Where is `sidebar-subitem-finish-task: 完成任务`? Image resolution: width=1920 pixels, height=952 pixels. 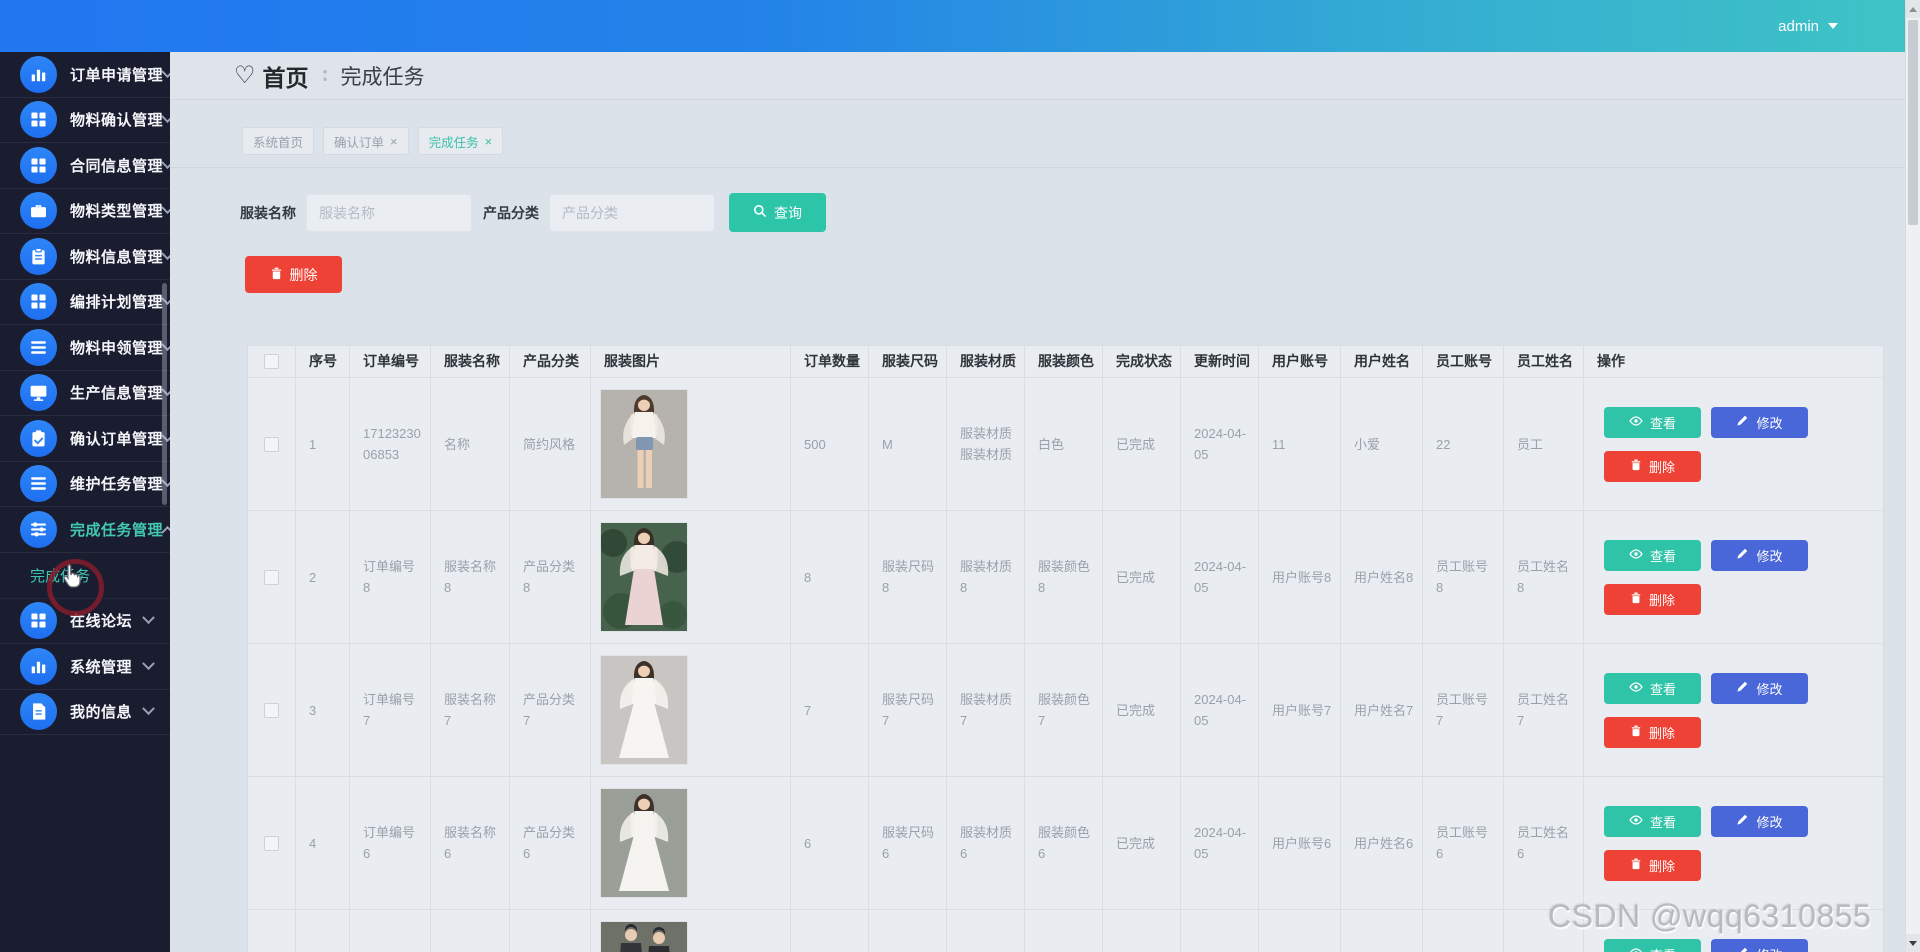 sidebar-subitem-finish-task: 完成任务 is located at coordinates (85, 576).